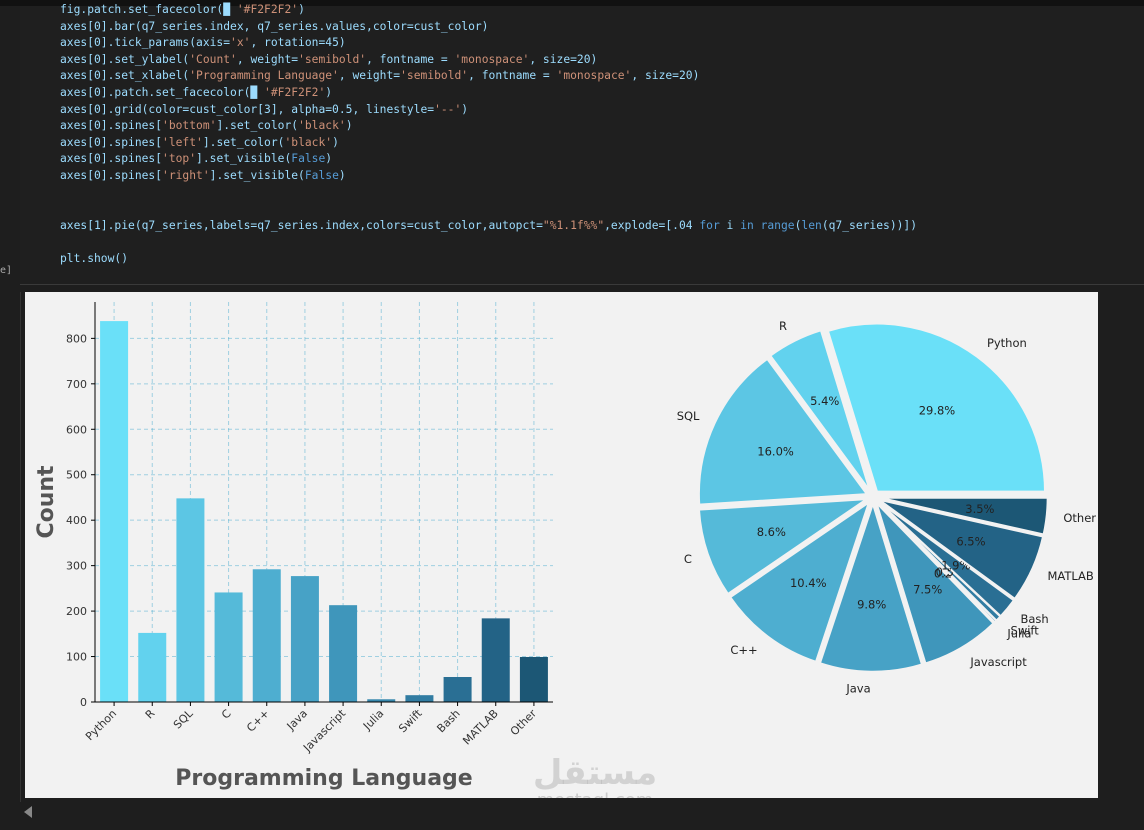 This screenshot has height=830, width=1144. What do you see at coordinates (196, 92) in the screenshot?
I see `code-line: axes[0].patch.set_facecolor(█ '#F2F2F2')` at bounding box center [196, 92].